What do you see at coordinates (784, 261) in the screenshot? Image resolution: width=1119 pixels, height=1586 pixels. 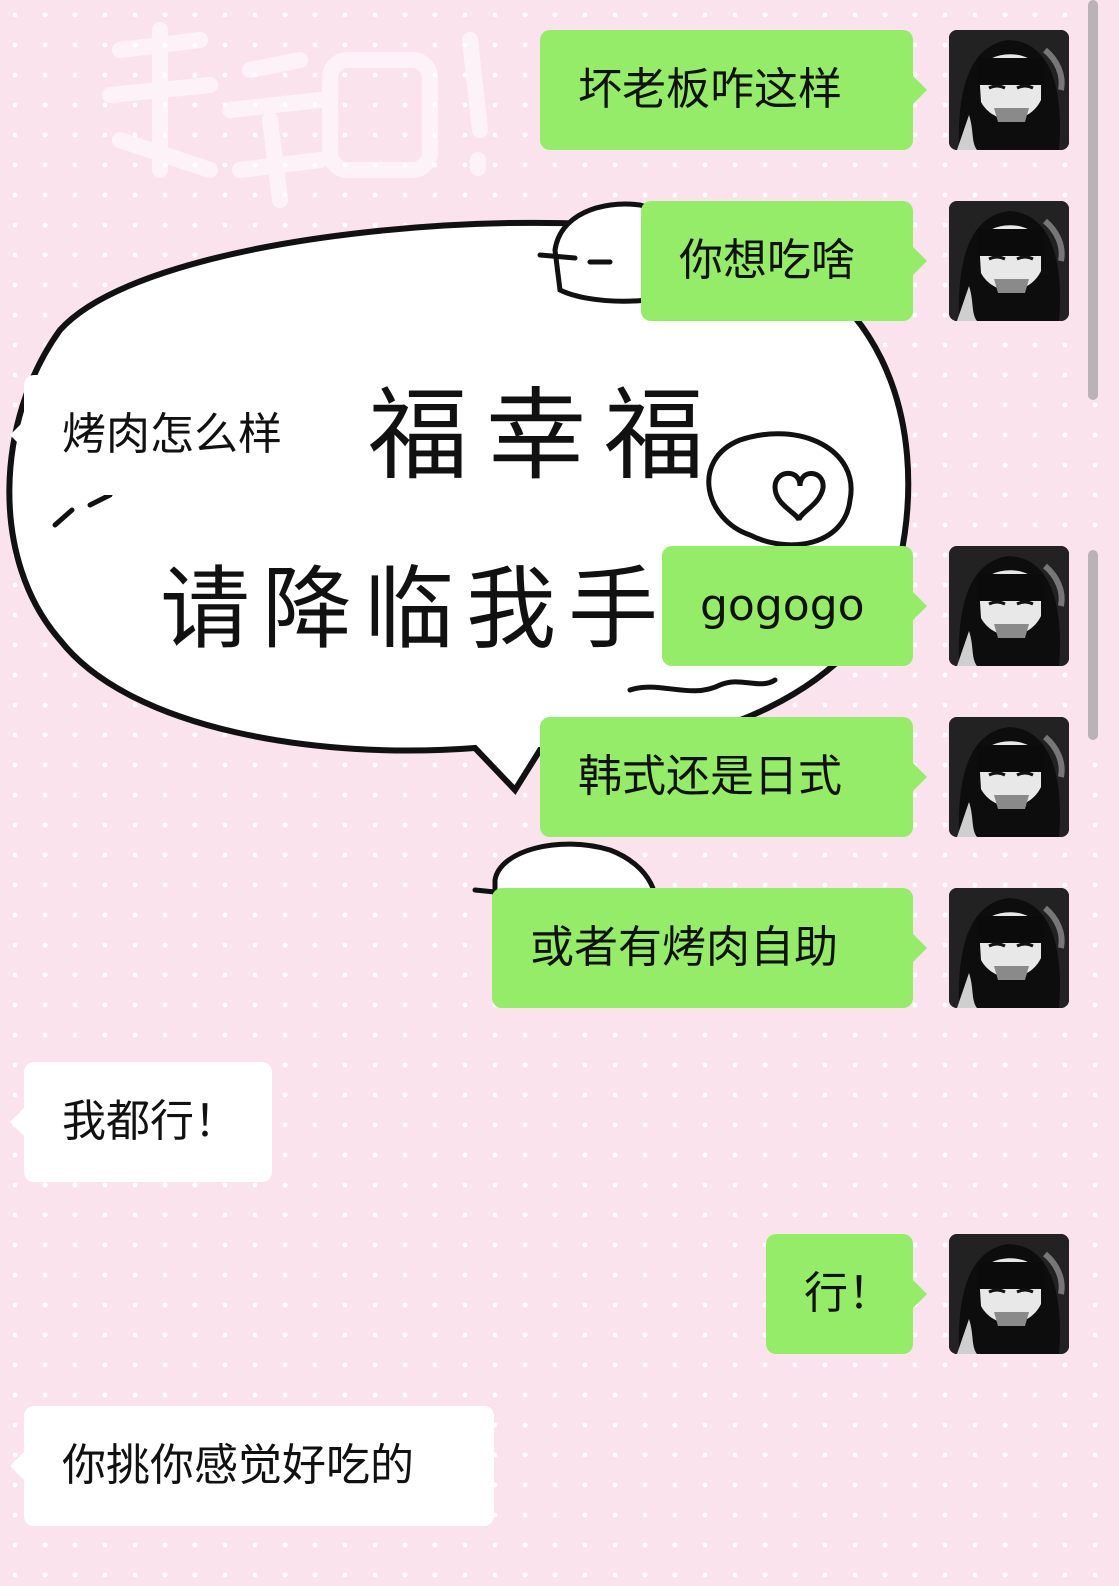 I see `outgoing-message-bubble: 你想吃啥` at bounding box center [784, 261].